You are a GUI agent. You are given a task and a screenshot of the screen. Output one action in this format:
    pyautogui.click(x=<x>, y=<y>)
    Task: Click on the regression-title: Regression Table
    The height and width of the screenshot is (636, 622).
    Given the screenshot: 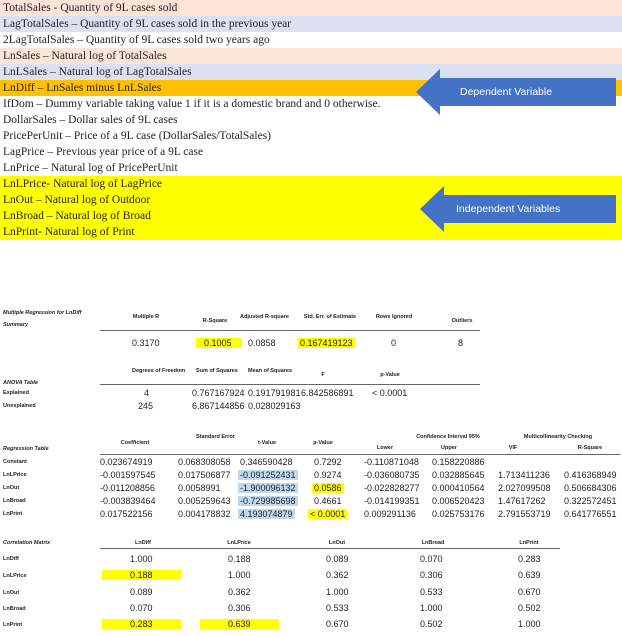 What is the action you would take?
    pyautogui.click(x=26, y=449)
    